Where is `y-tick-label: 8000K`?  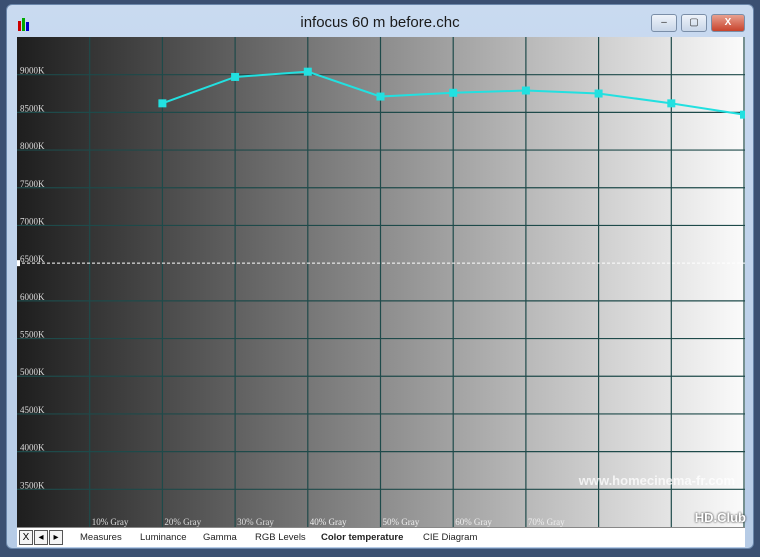 y-tick-label: 8000K is located at coordinates (32, 146).